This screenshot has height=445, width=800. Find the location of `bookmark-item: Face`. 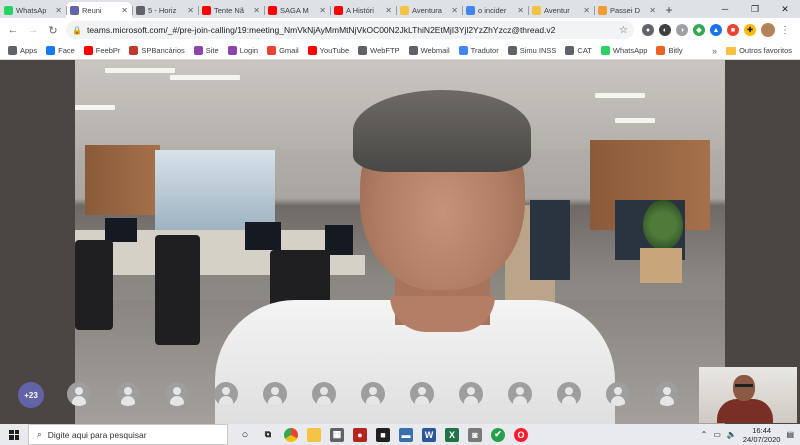

bookmark-item: Face is located at coordinates (60, 50).